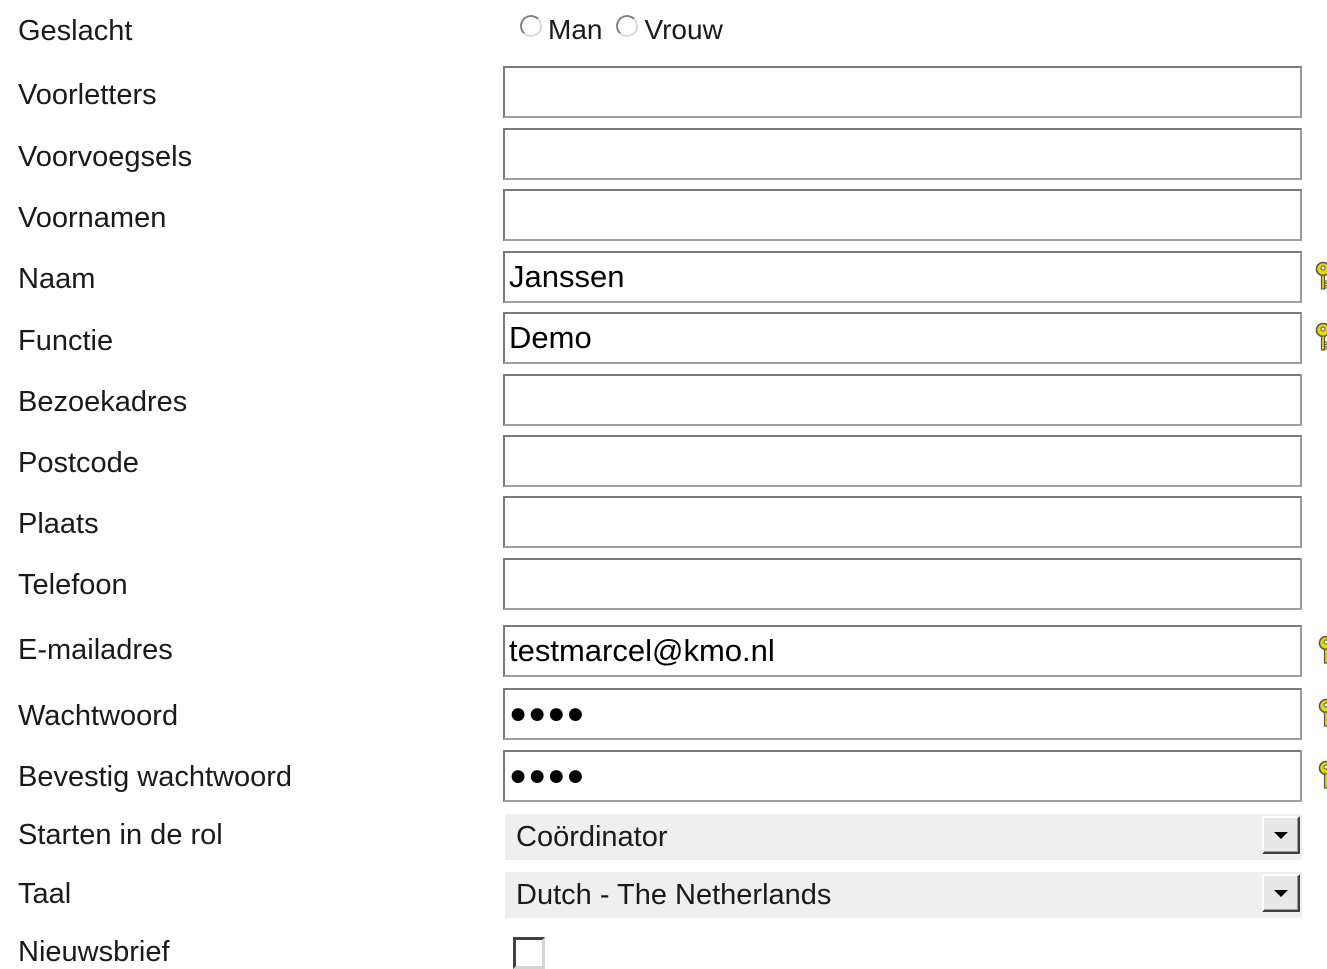 The image size is (1327, 969). What do you see at coordinates (902, 277) in the screenshot?
I see `last-name-input: Janssen` at bounding box center [902, 277].